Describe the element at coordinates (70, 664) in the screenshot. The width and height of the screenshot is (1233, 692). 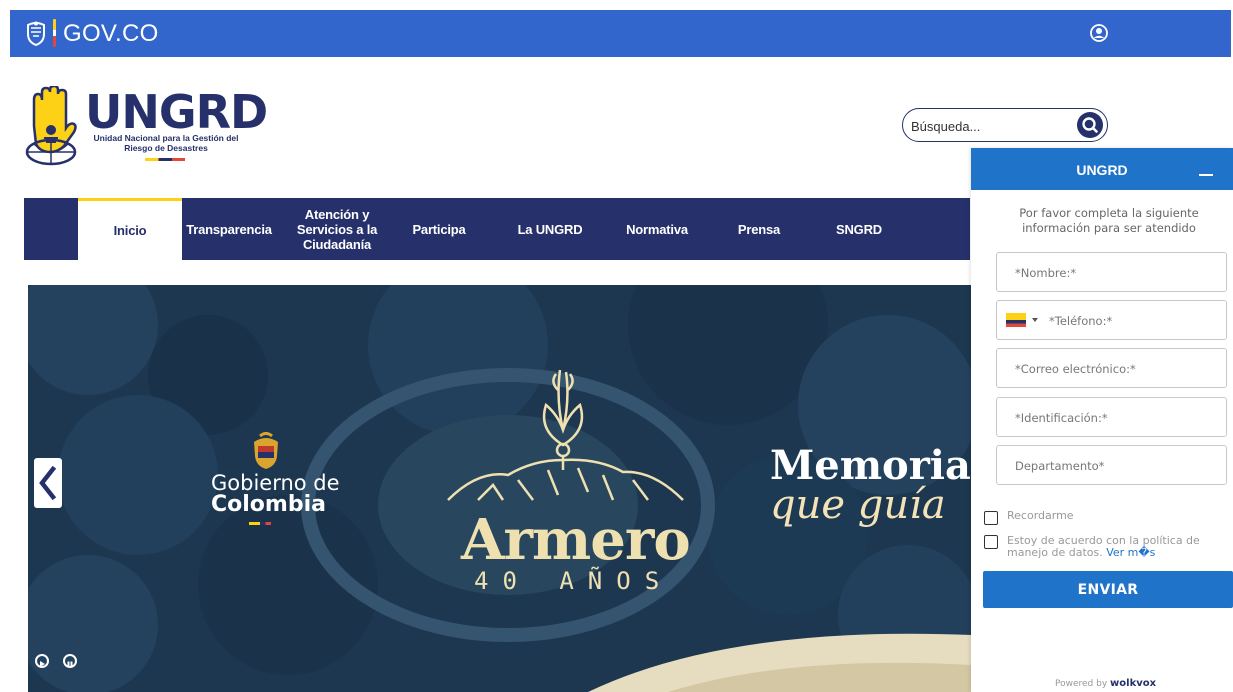
I see `pause-icon` at that location.